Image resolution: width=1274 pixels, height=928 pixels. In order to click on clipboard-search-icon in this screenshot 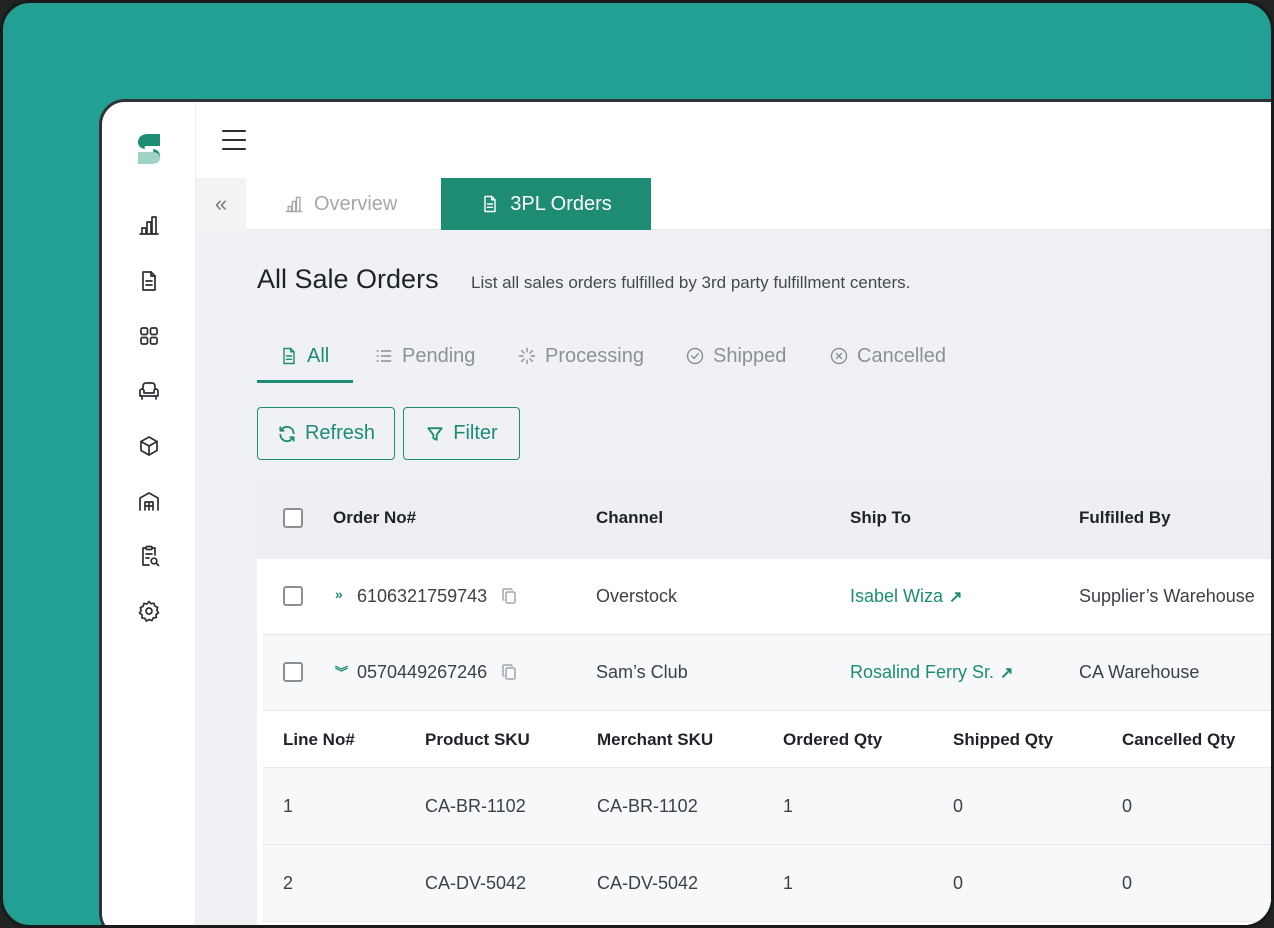, I will do `click(151, 556)`.